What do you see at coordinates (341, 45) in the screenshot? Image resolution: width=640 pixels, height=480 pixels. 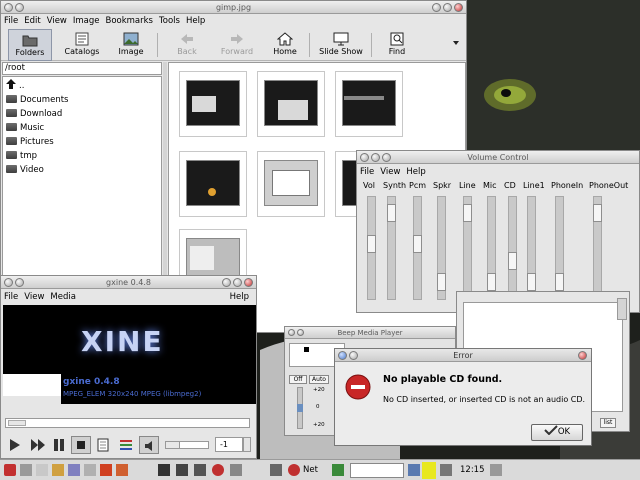 I see `slideshow-button: Slide Show` at bounding box center [341, 45].